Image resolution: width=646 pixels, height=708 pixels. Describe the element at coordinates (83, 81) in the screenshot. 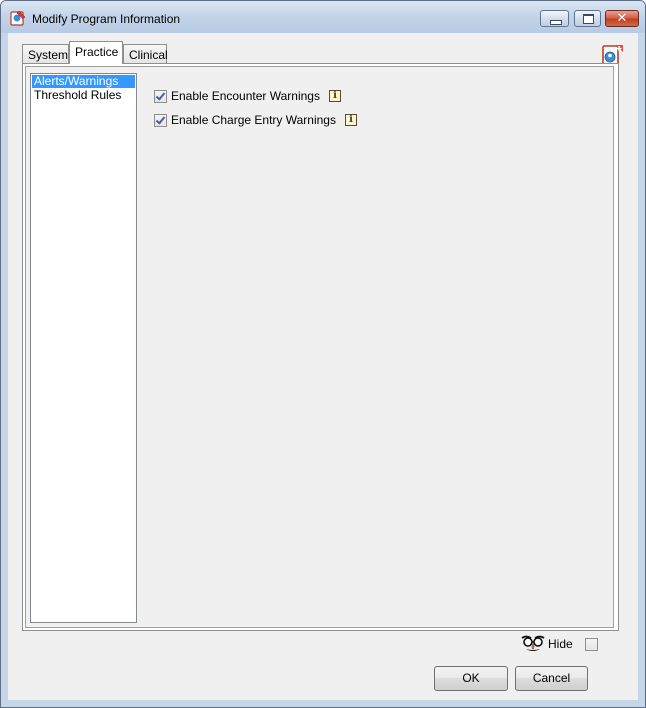

I see `list-item-alerts-warnings: Alerts/Warnings` at that location.